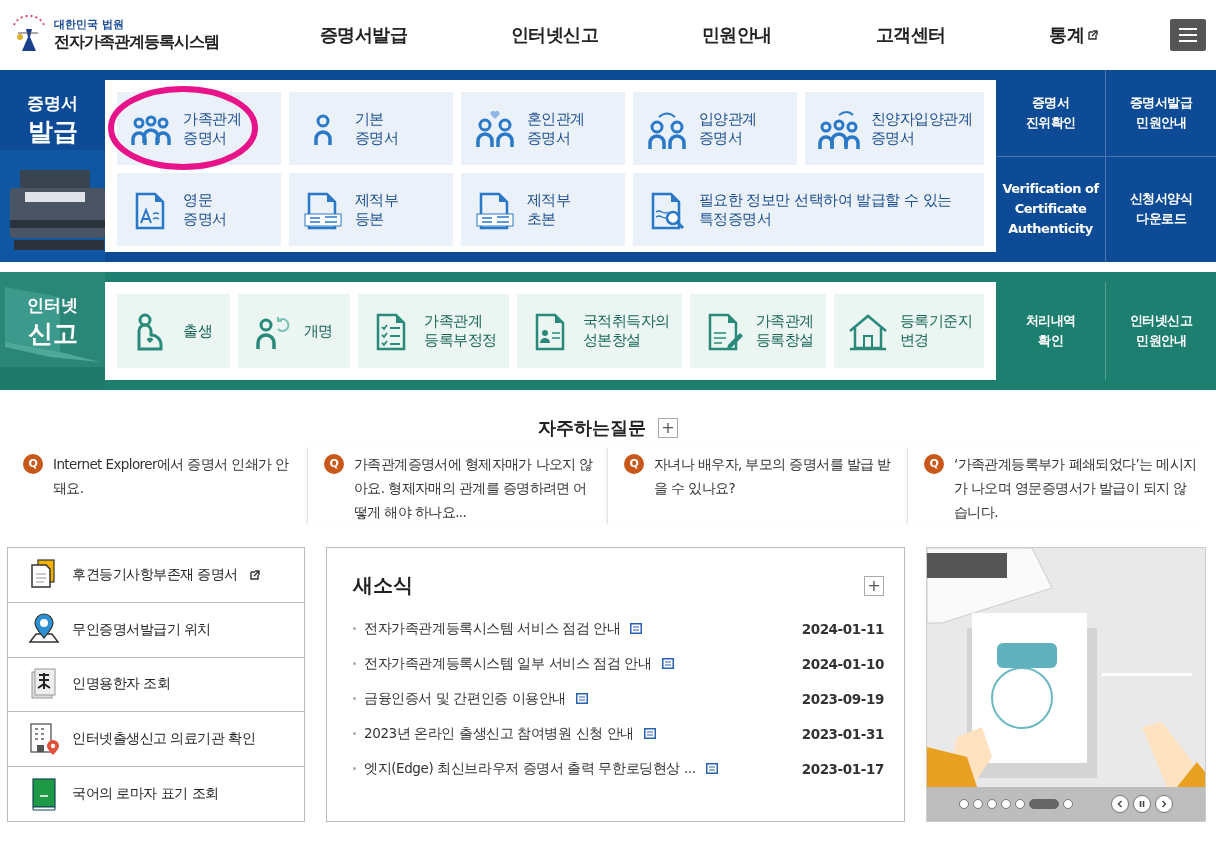 The image size is (1216, 844). What do you see at coordinates (714, 128) in the screenshot?
I see `service-tile: 입양관계 증명서` at bounding box center [714, 128].